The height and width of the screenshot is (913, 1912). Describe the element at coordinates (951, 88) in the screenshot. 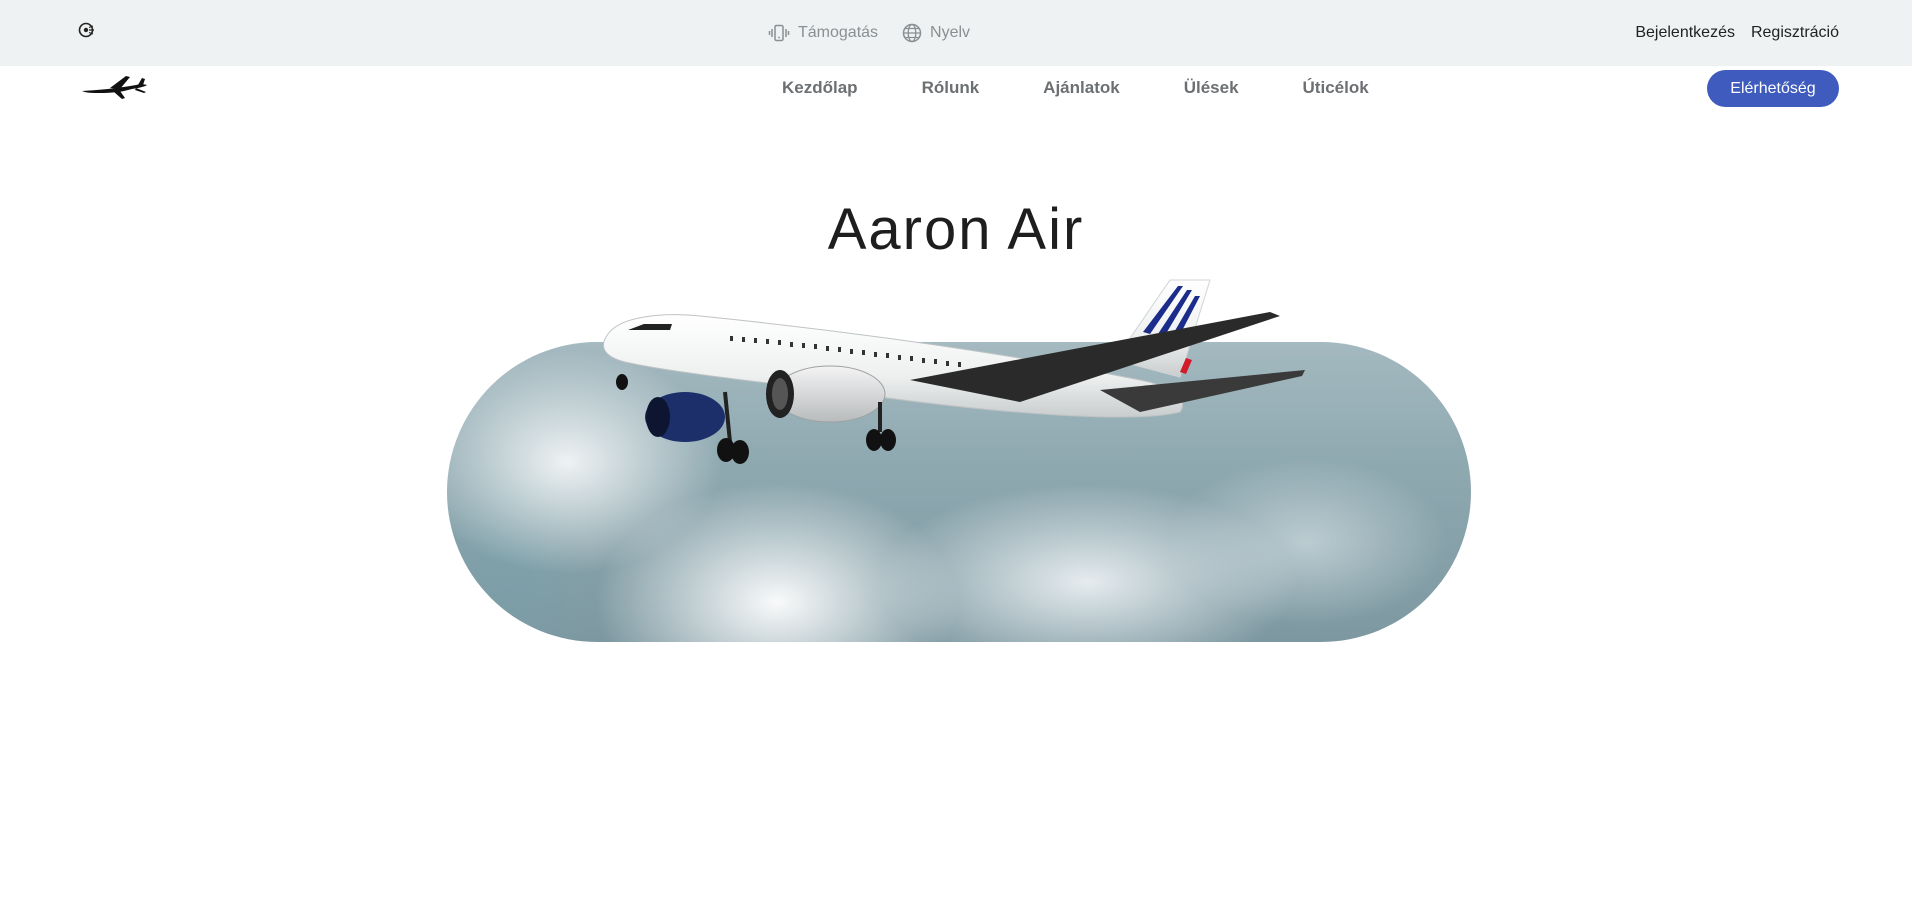

I see `nav-about: Rólunk` at that location.